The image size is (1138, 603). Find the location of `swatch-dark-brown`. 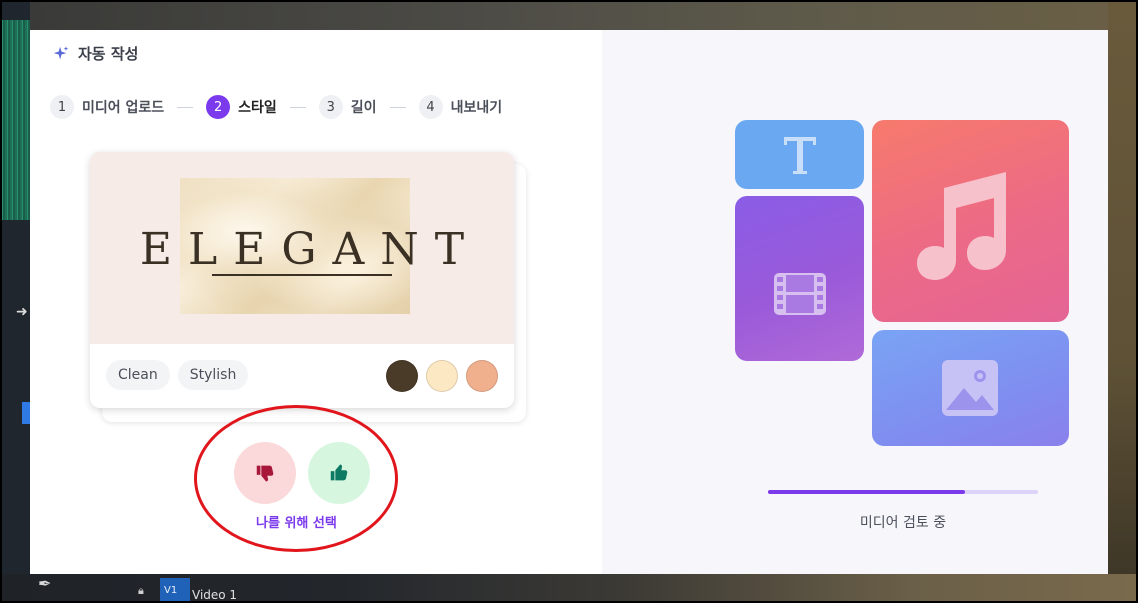

swatch-dark-brown is located at coordinates (402, 376).